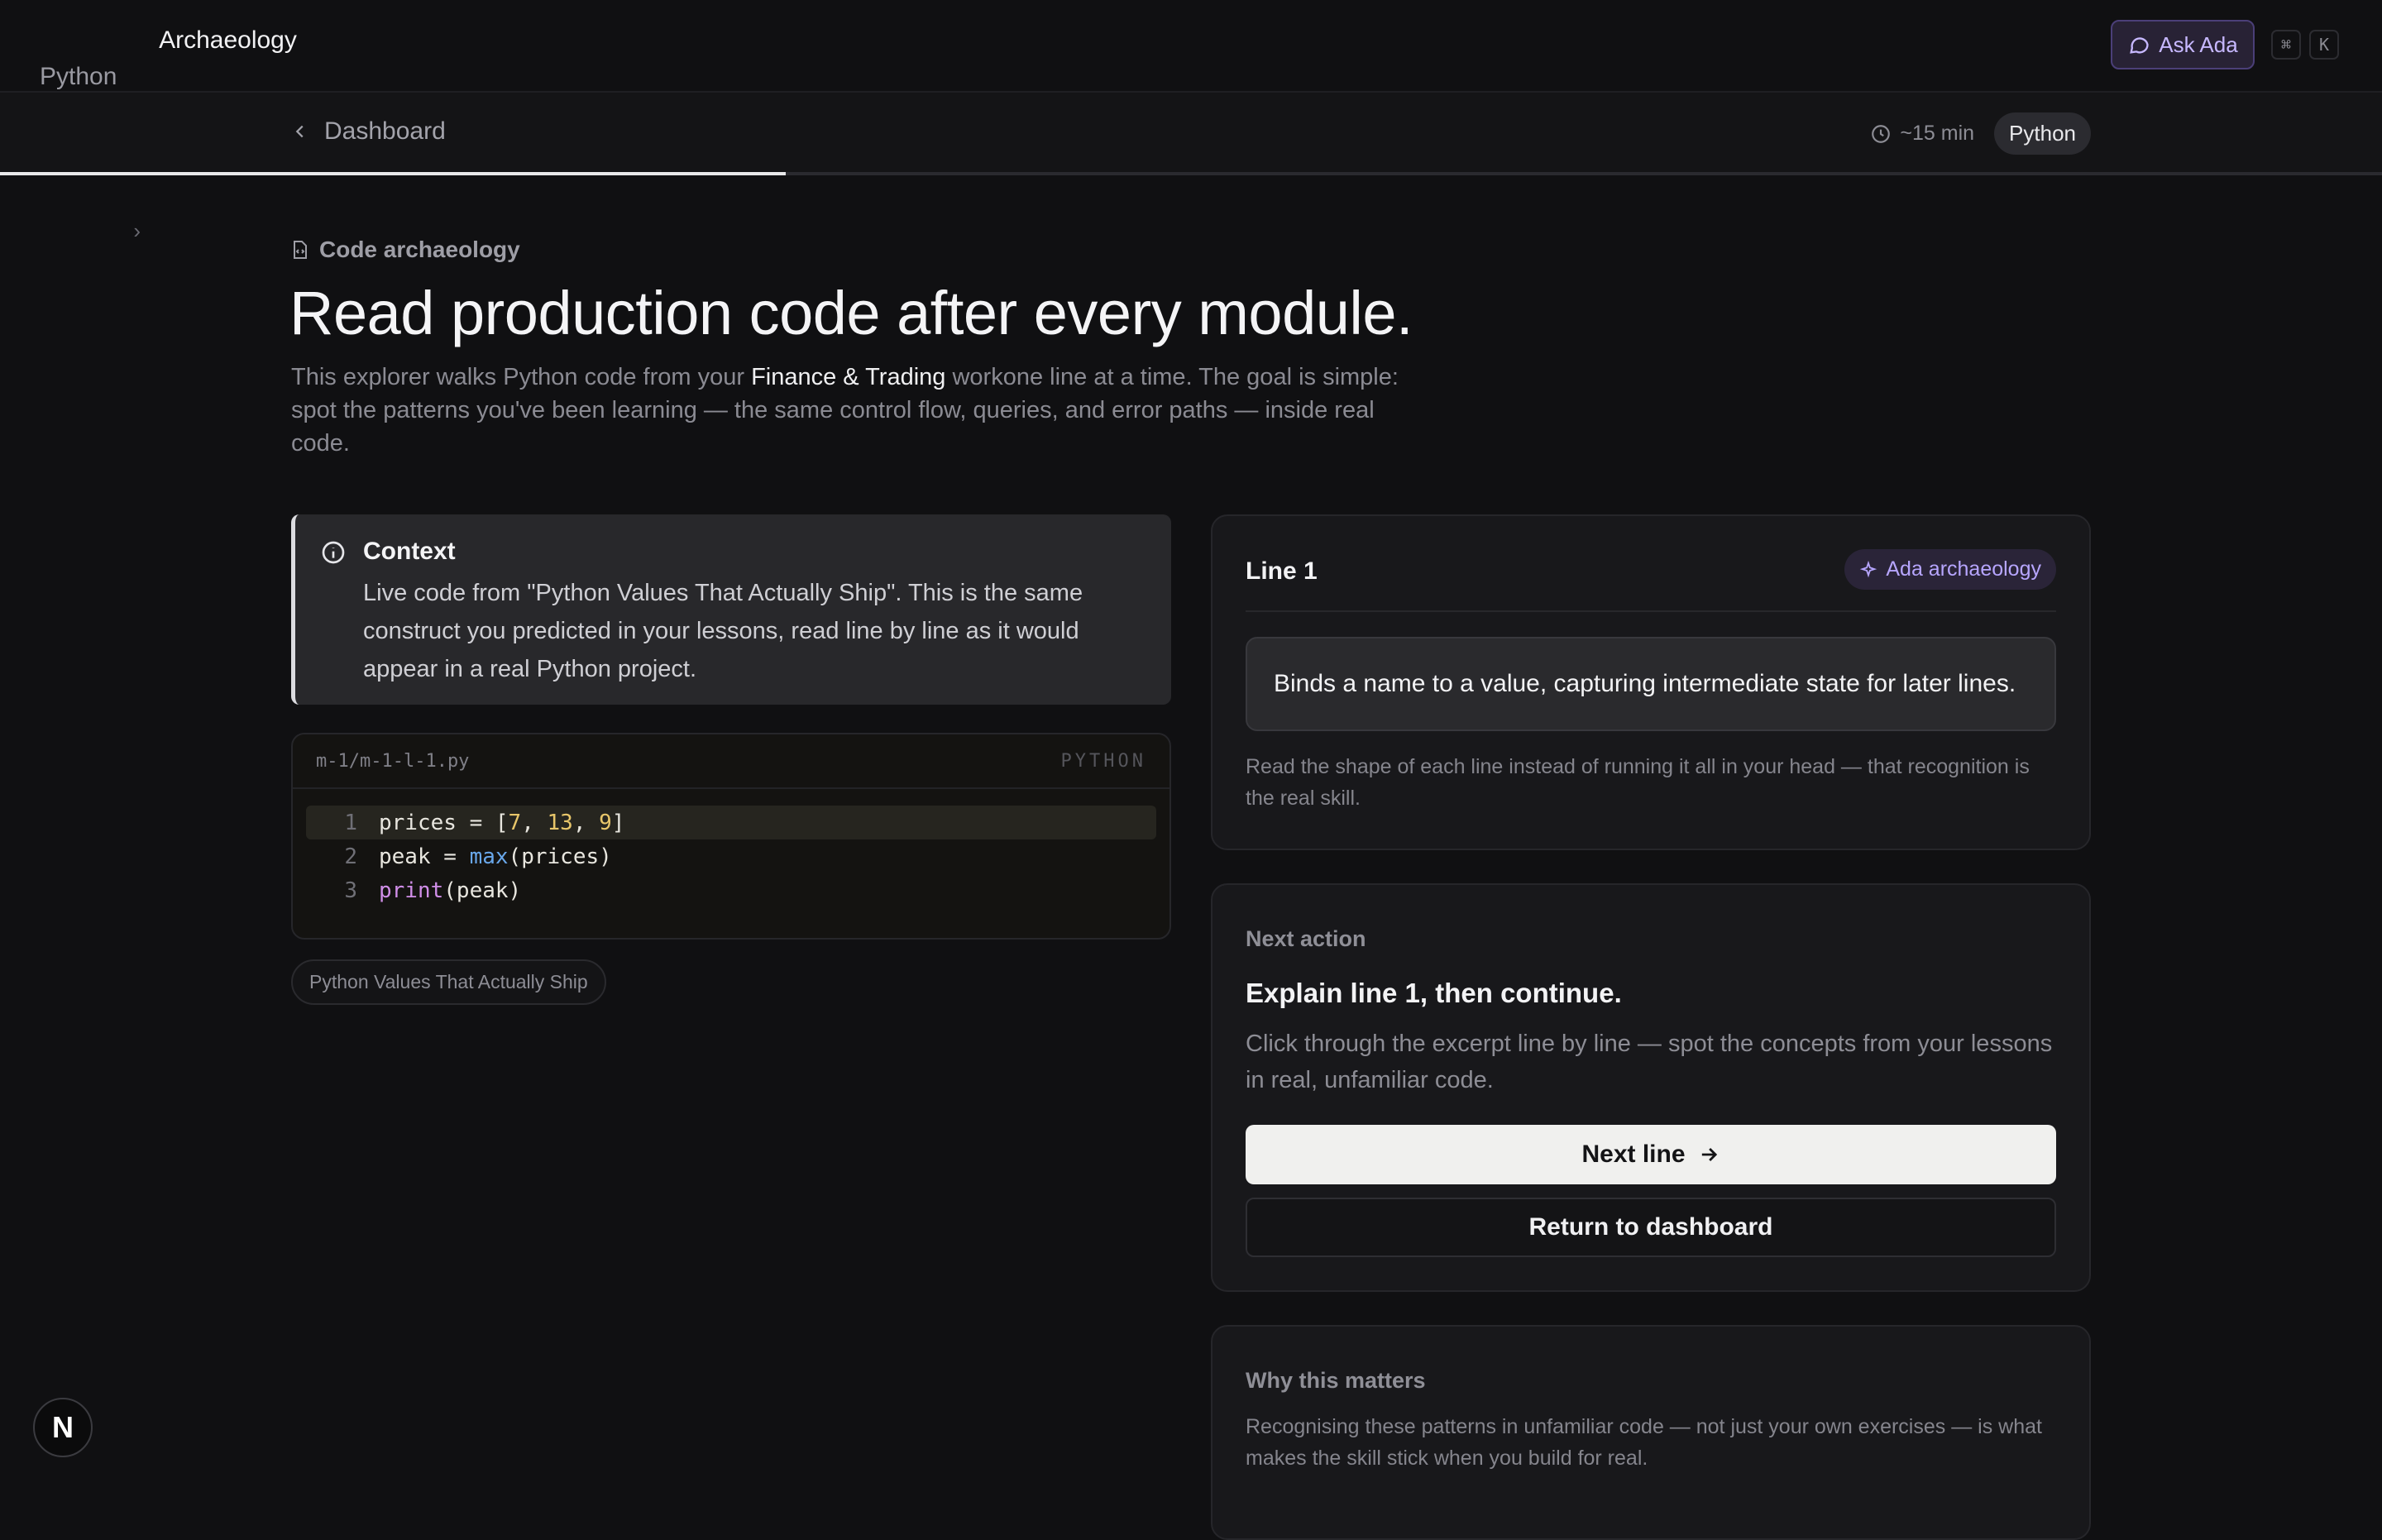 This screenshot has width=2382, height=1540. What do you see at coordinates (1282, 571) in the screenshot?
I see `line-label: Line 1` at bounding box center [1282, 571].